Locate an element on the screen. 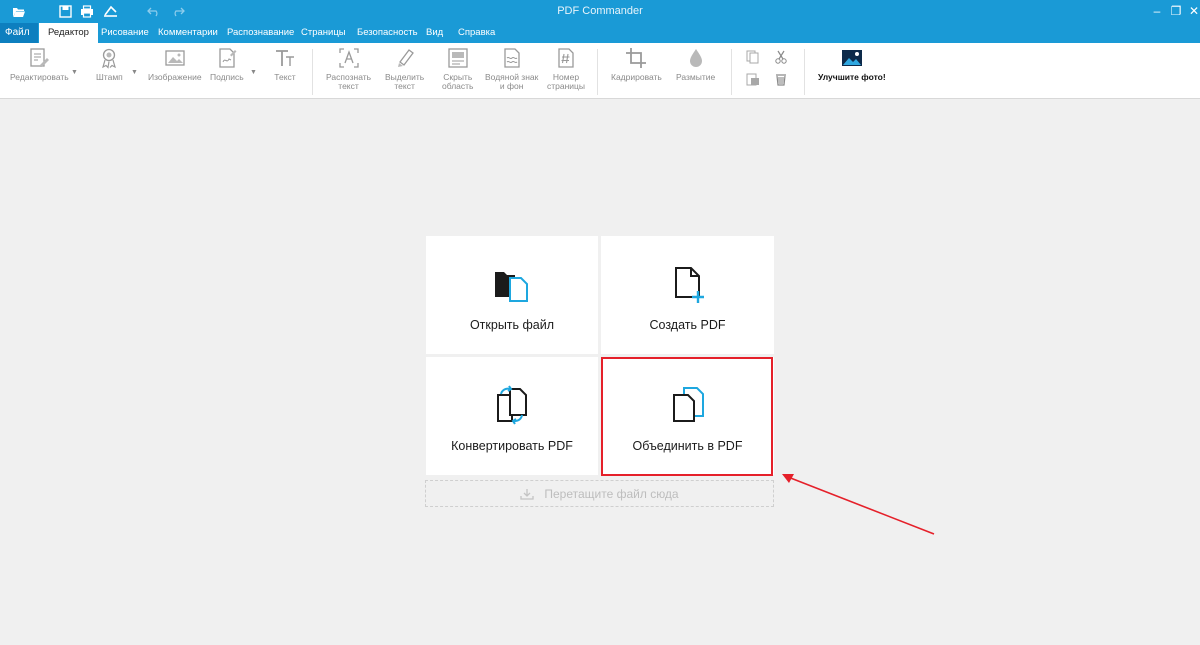 This screenshot has height=645, width=1200. text-button: Текст is located at coordinates (285, 64).